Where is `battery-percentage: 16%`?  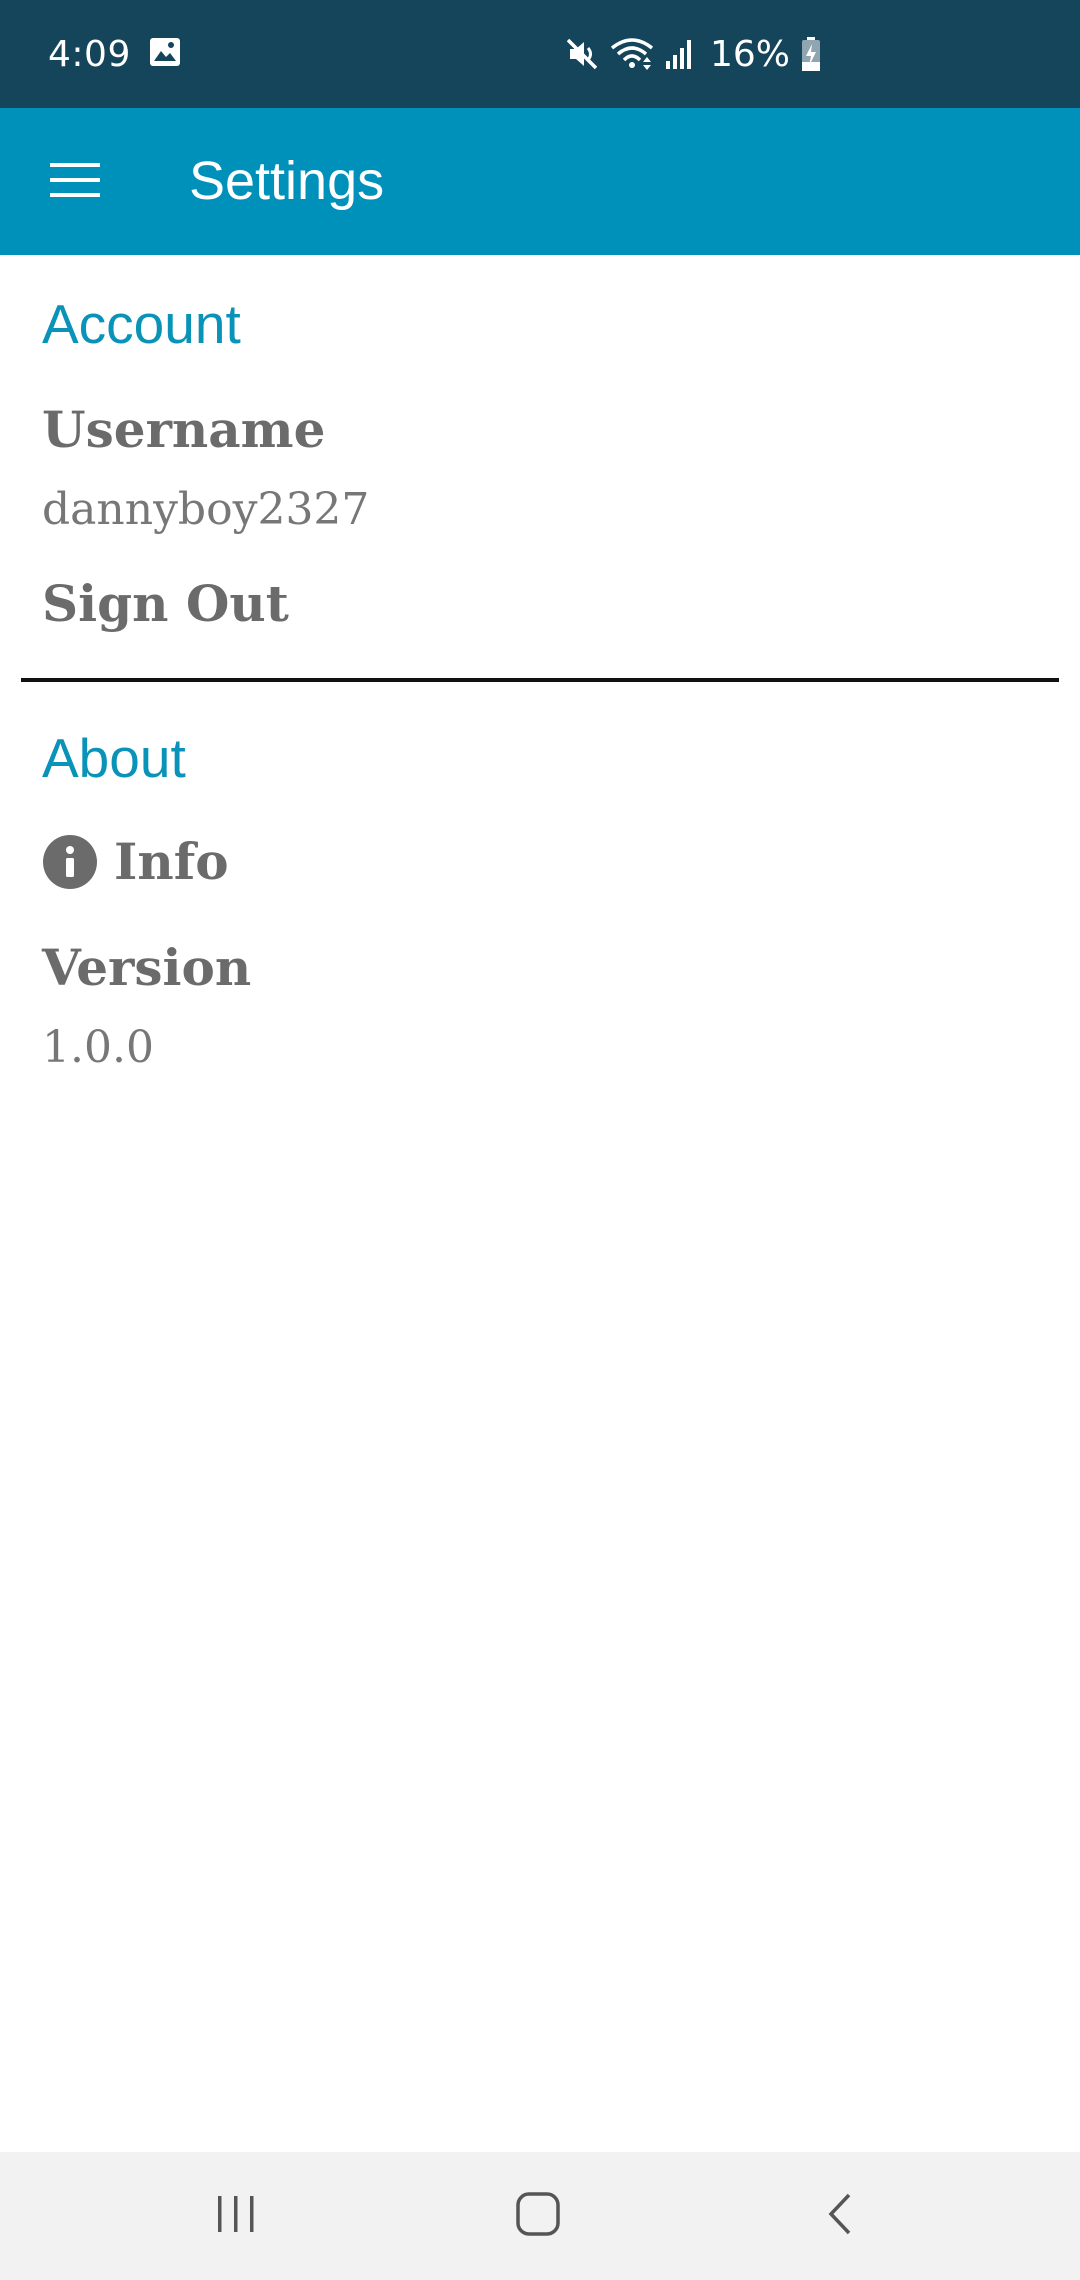 battery-percentage: 16% is located at coordinates (749, 54).